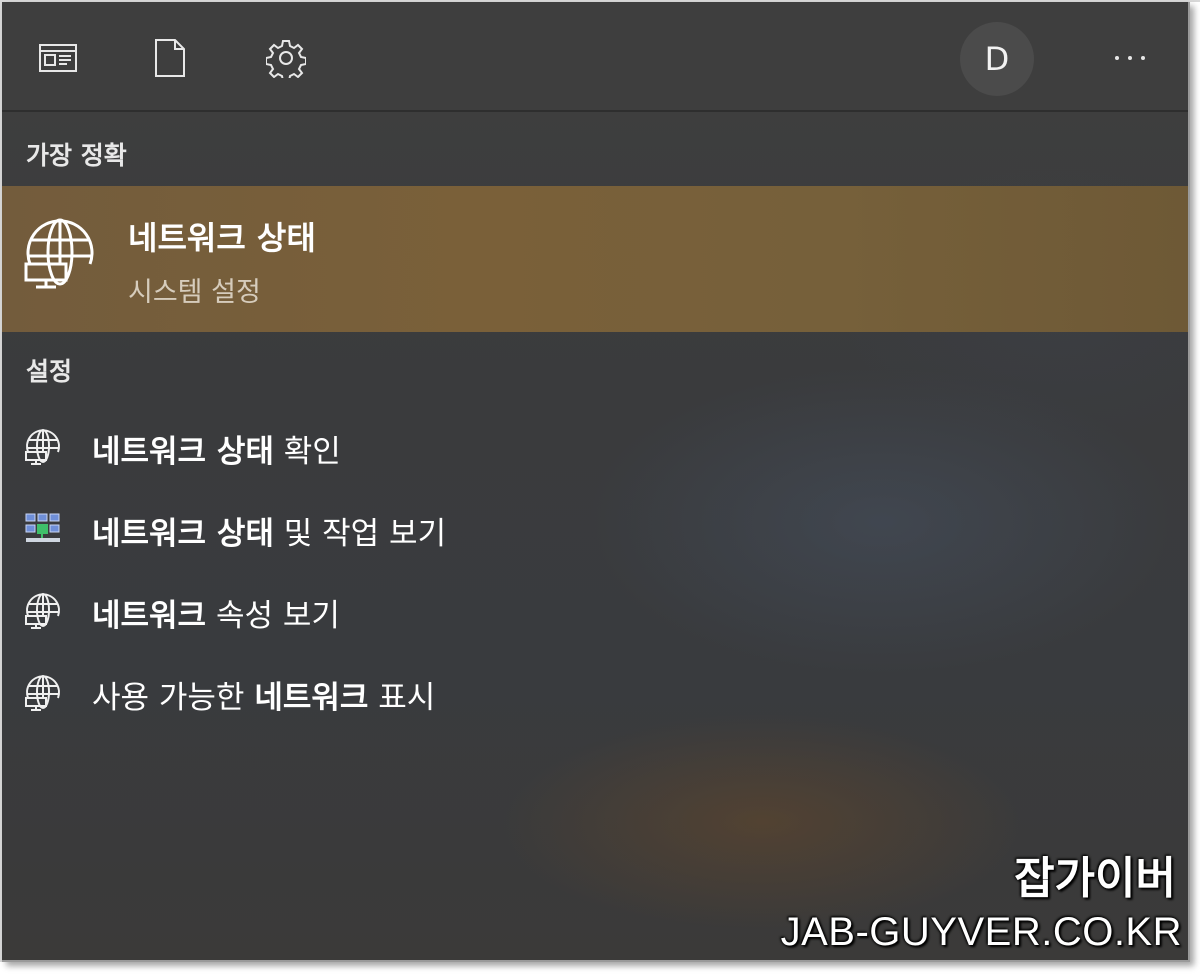 Image resolution: width=1200 pixels, height=974 pixels. What do you see at coordinates (216, 616) in the screenshot?
I see `settings-item-label: 네트워크 속성 보기` at bounding box center [216, 616].